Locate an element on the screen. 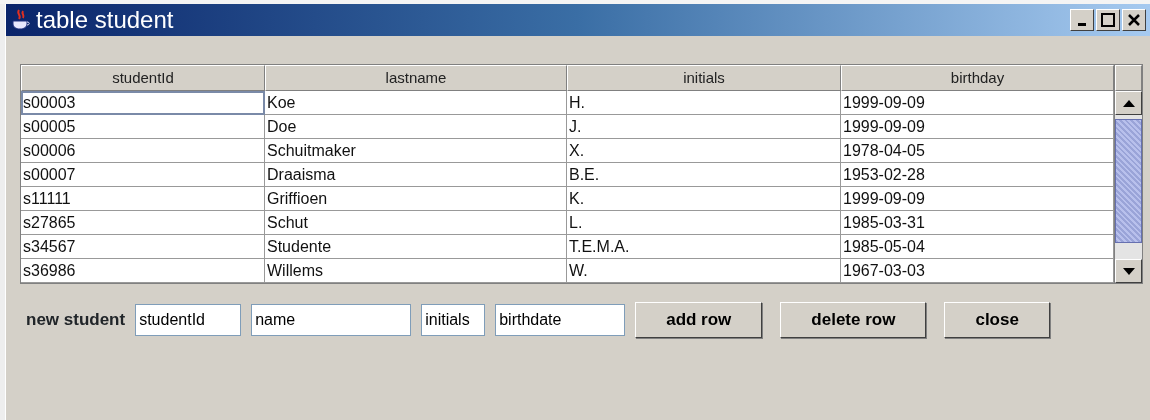 This screenshot has width=1150, height=420. minimize-icon is located at coordinates (1082, 24).